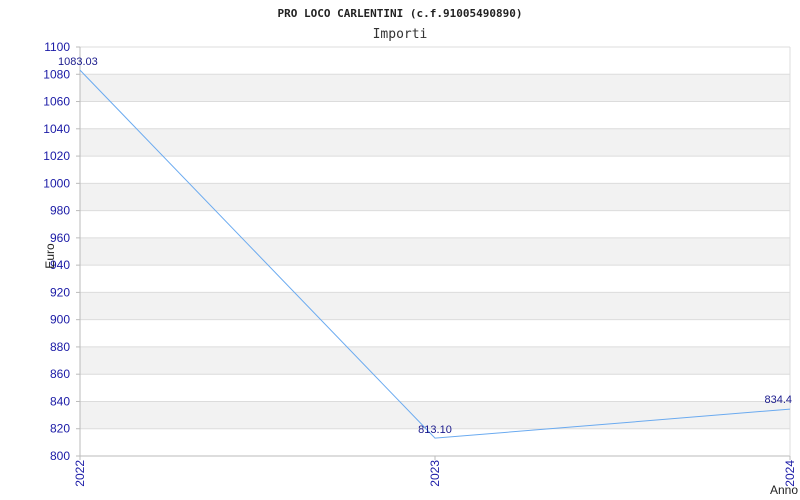 The width and height of the screenshot is (800, 500). I want to click on y-tick-label: 880, so click(60, 347).